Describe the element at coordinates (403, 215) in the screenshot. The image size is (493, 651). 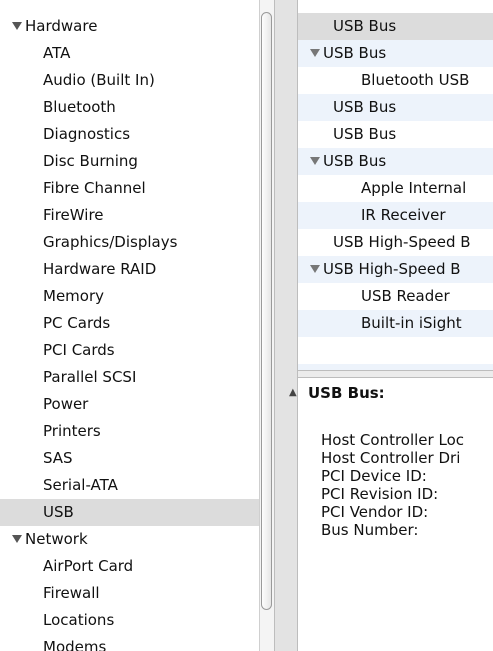
I see `usb-tree-row-label: IR Receiver` at that location.